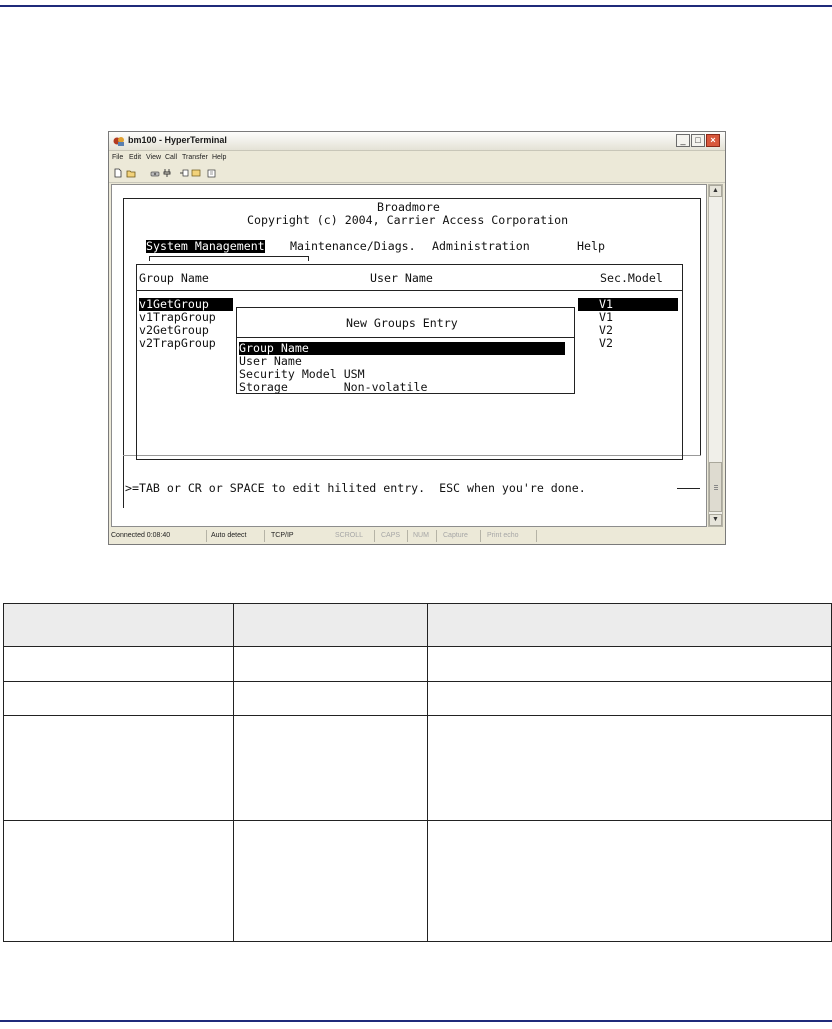  I want to click on menu-maintenance-diags: Maintenance/Diags., so click(353, 246).